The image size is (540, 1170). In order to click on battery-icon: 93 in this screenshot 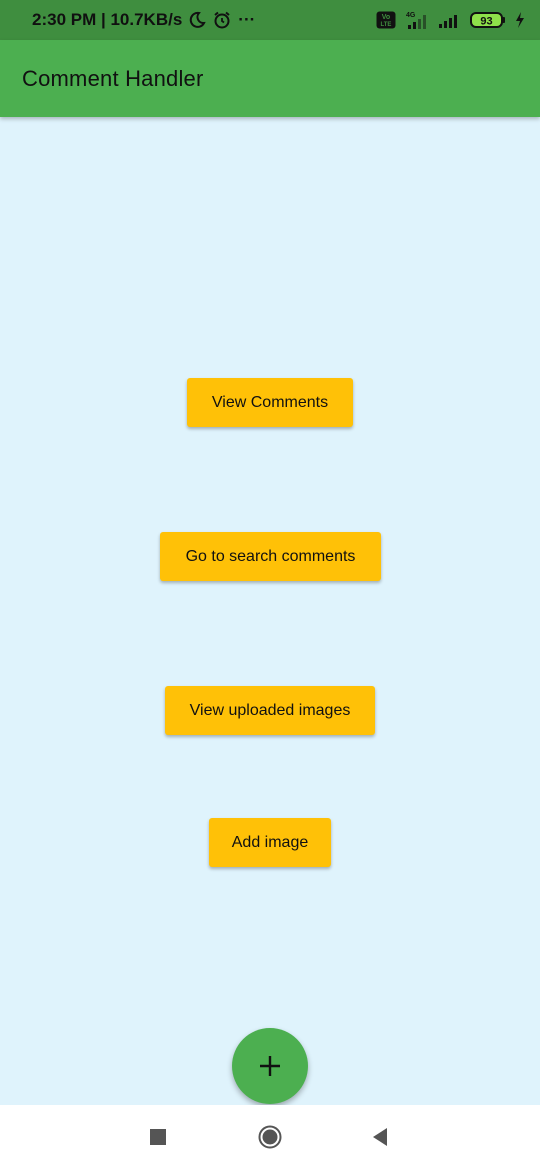, I will do `click(487, 20)`.